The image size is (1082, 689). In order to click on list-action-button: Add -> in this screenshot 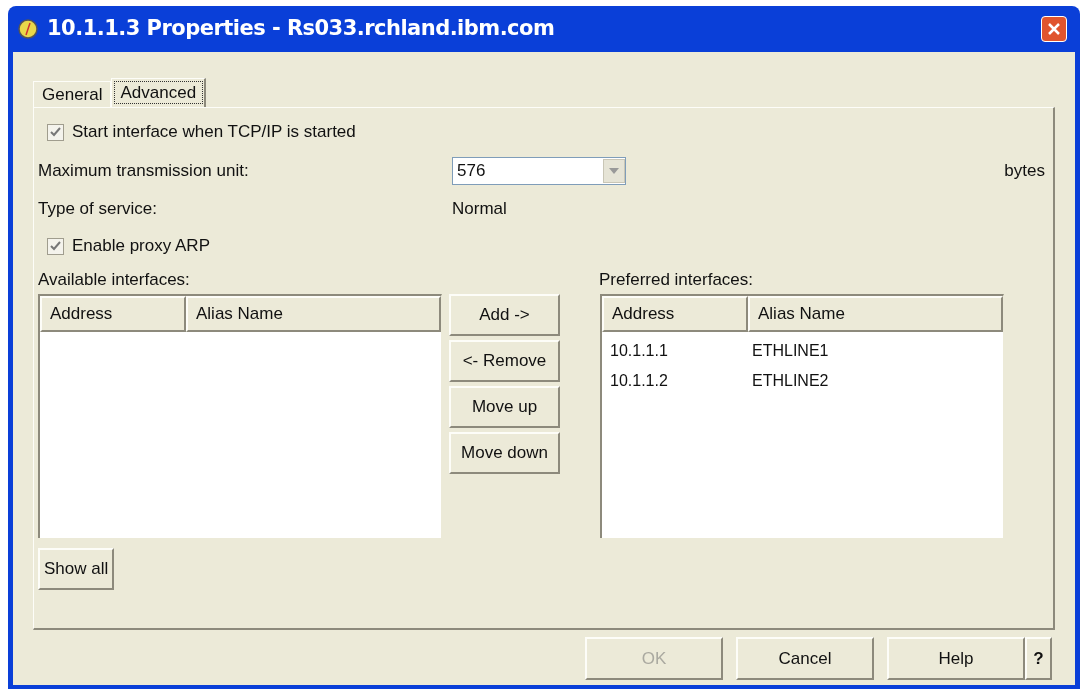, I will do `click(504, 315)`.